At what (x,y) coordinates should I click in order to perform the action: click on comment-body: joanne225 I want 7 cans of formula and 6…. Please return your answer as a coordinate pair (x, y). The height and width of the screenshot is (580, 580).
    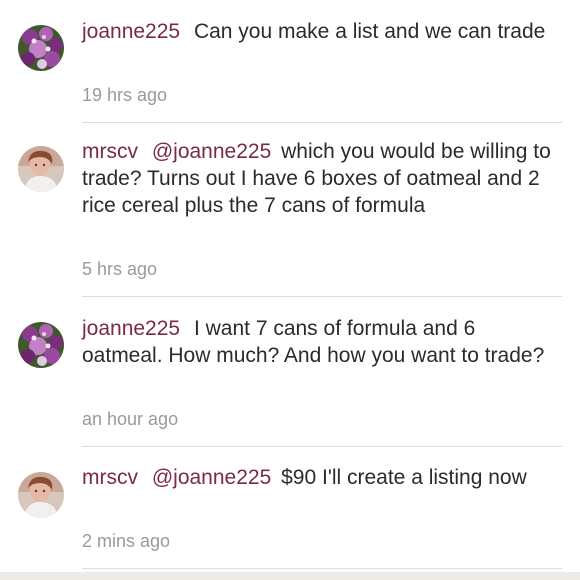
    Looking at the image, I should click on (317, 342).